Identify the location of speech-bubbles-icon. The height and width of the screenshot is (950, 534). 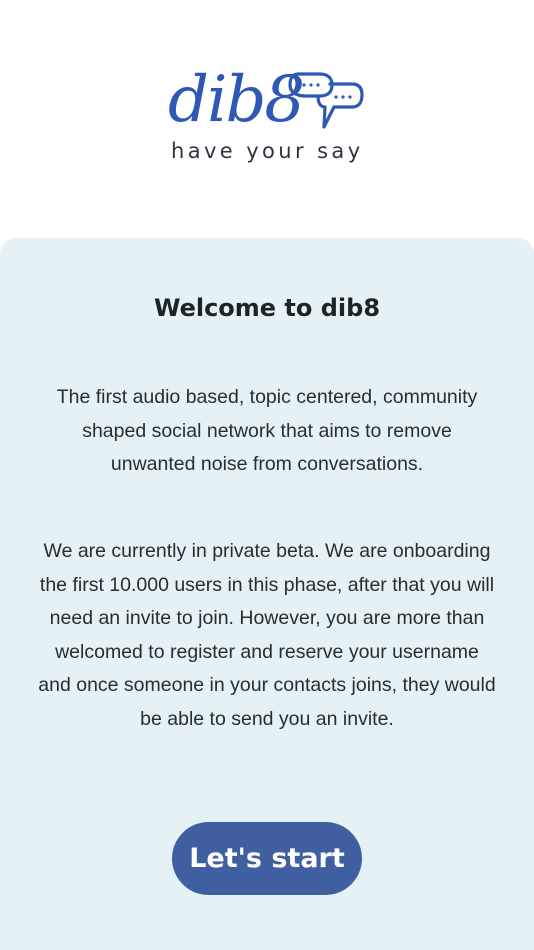
(326, 100).